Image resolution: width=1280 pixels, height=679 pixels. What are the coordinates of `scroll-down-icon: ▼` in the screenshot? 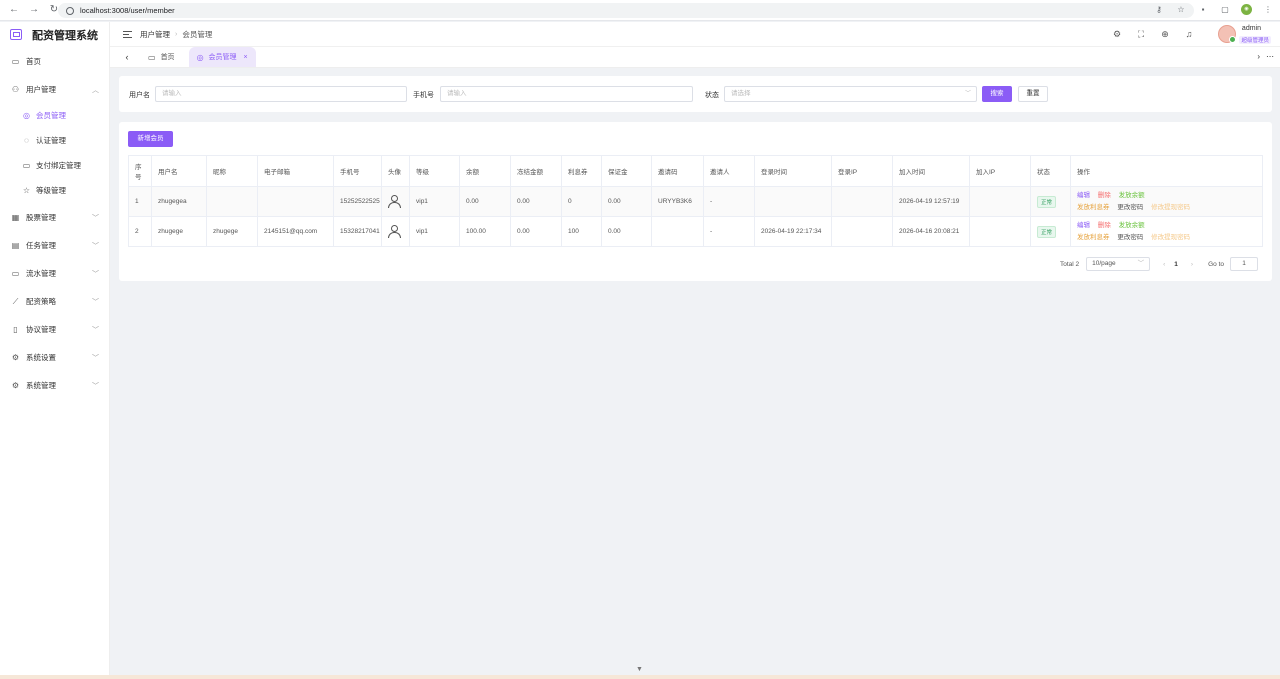 It's located at (639, 669).